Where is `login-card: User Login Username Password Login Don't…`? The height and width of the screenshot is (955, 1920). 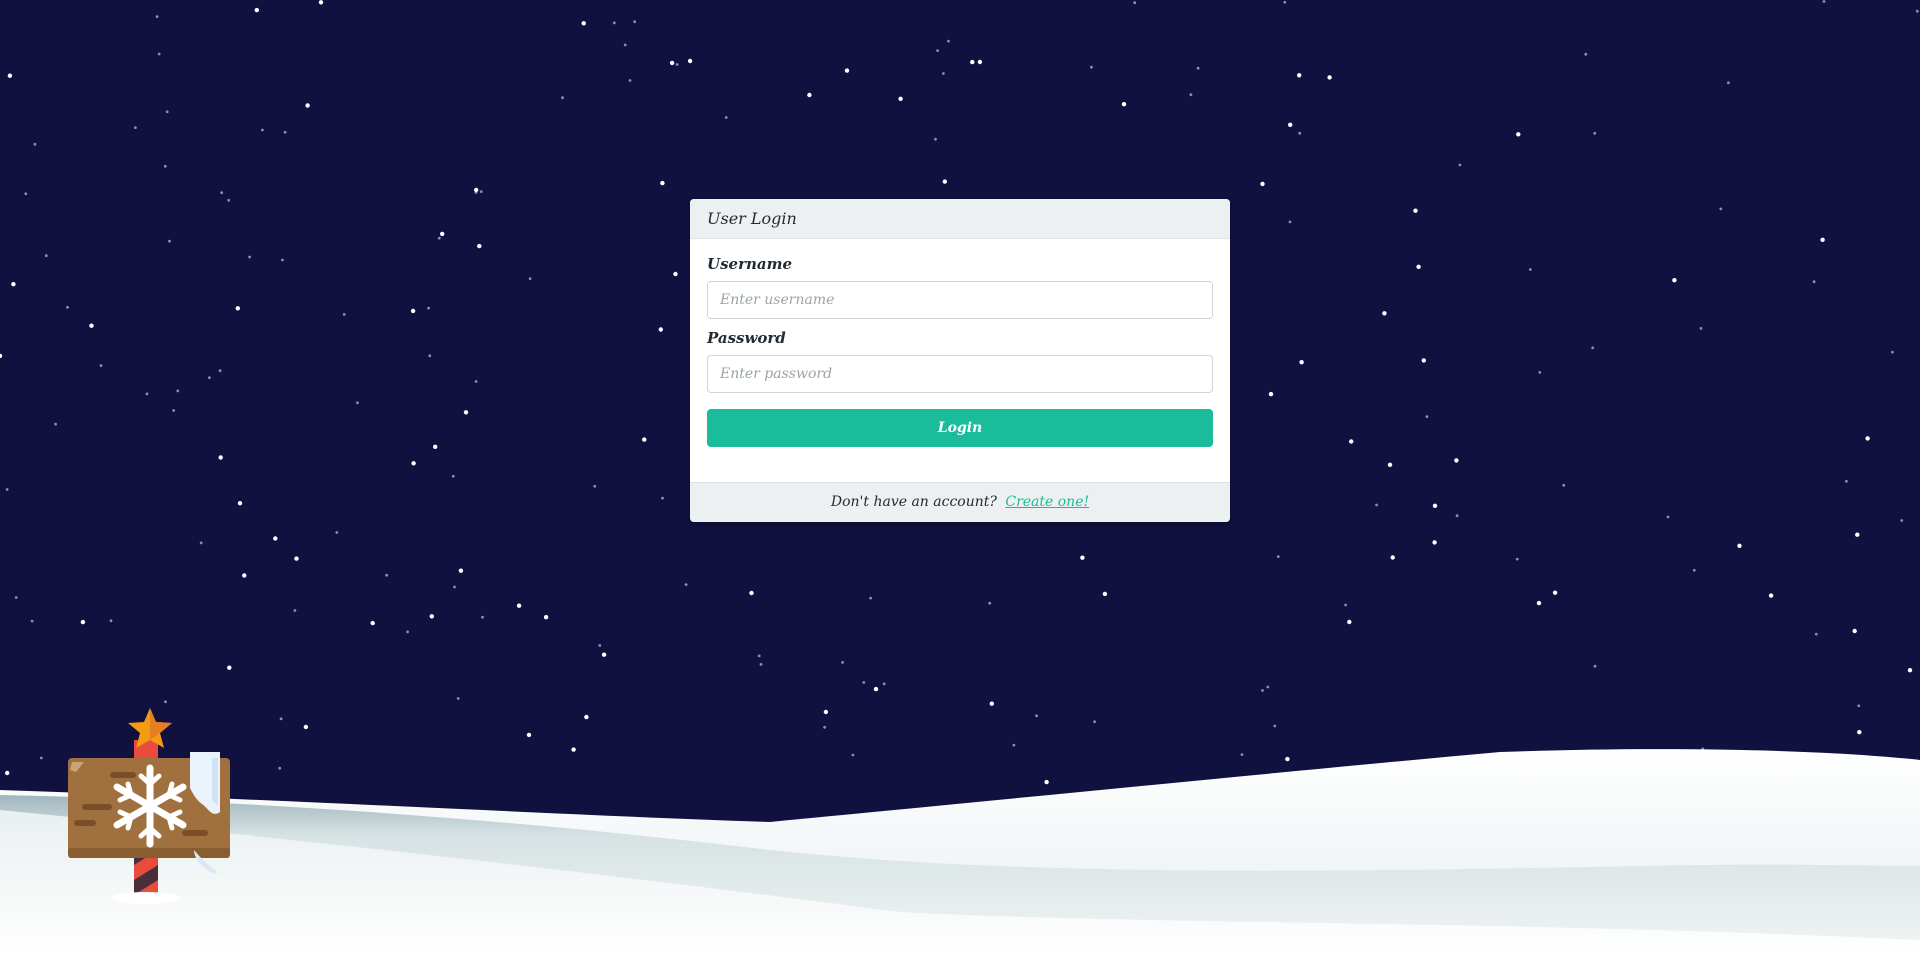
login-card: User Login Username Password Login Don't… is located at coordinates (960, 360).